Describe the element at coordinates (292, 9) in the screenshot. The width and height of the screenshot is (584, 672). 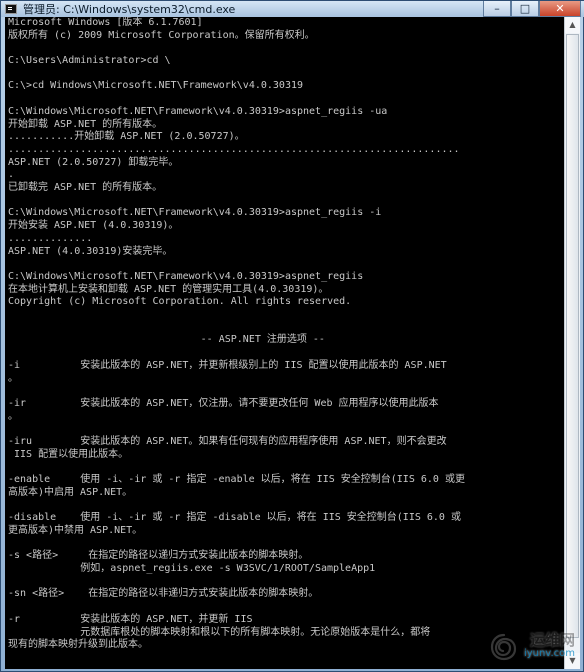
I see `title-bar: 管理员: C:\Windows\system32\cmd.exe – □ ✕` at that location.